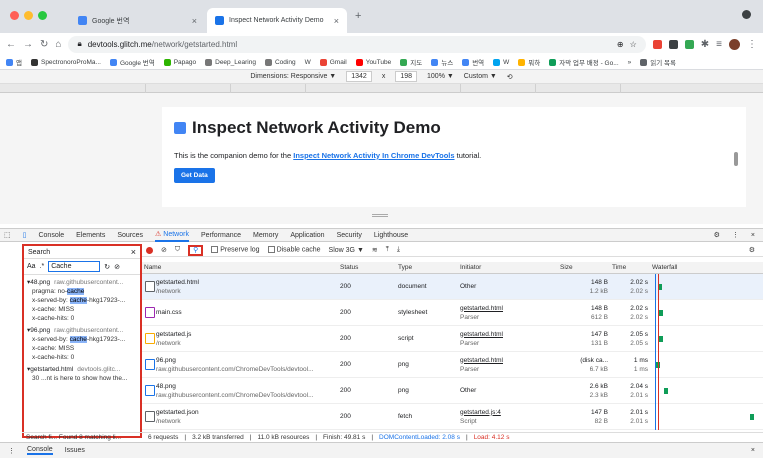  I want to click on tab-sources: Sources, so click(130, 235).